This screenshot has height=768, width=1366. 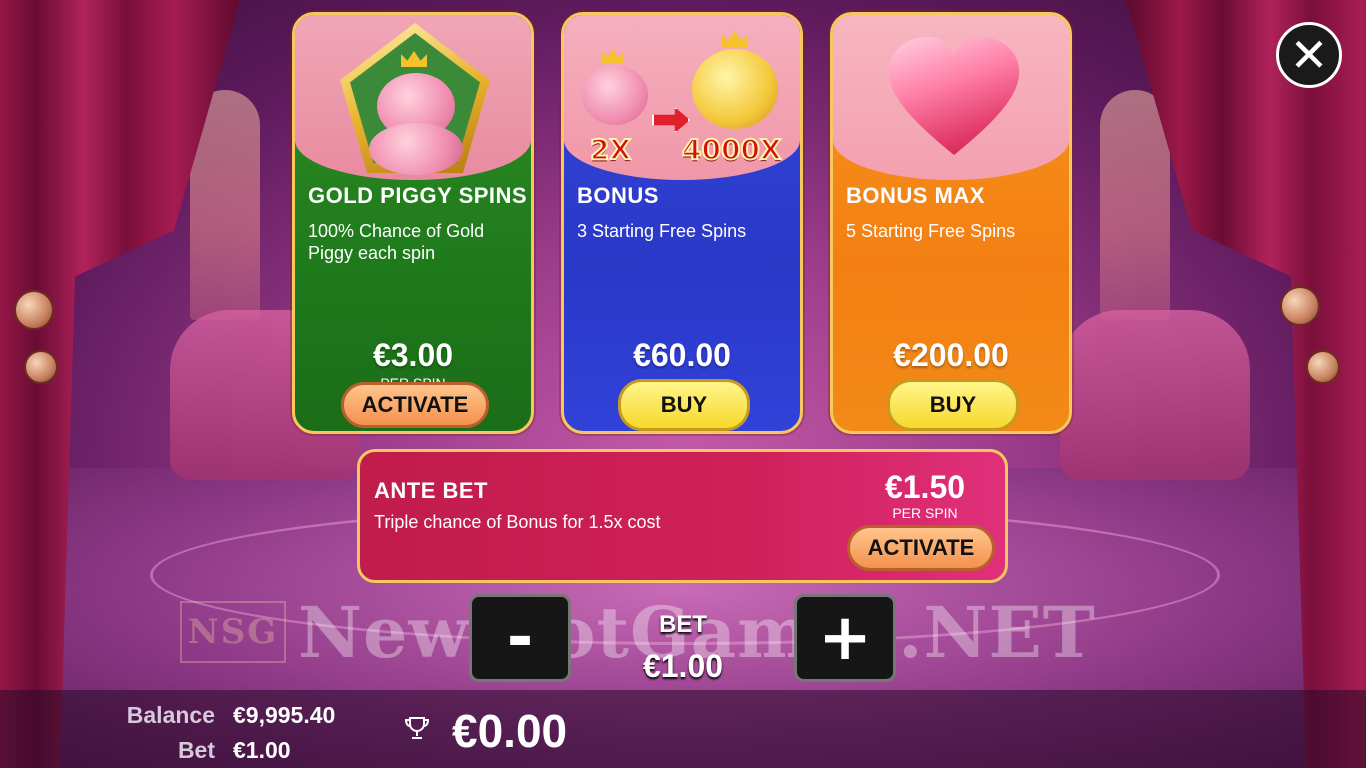 I want to click on close-button: ✕, so click(x=1309, y=55).